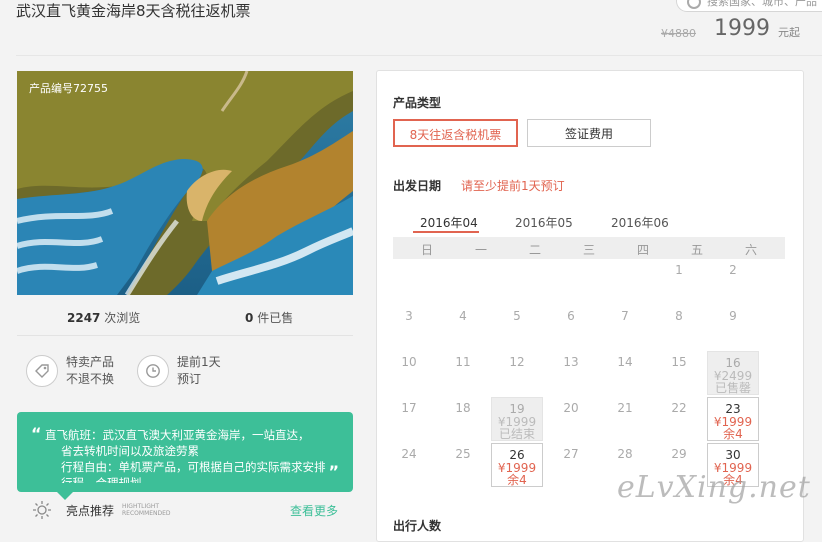 This screenshot has width=822, height=542. What do you see at coordinates (733, 281) in the screenshot?
I see `calendar-day-2: 2` at bounding box center [733, 281].